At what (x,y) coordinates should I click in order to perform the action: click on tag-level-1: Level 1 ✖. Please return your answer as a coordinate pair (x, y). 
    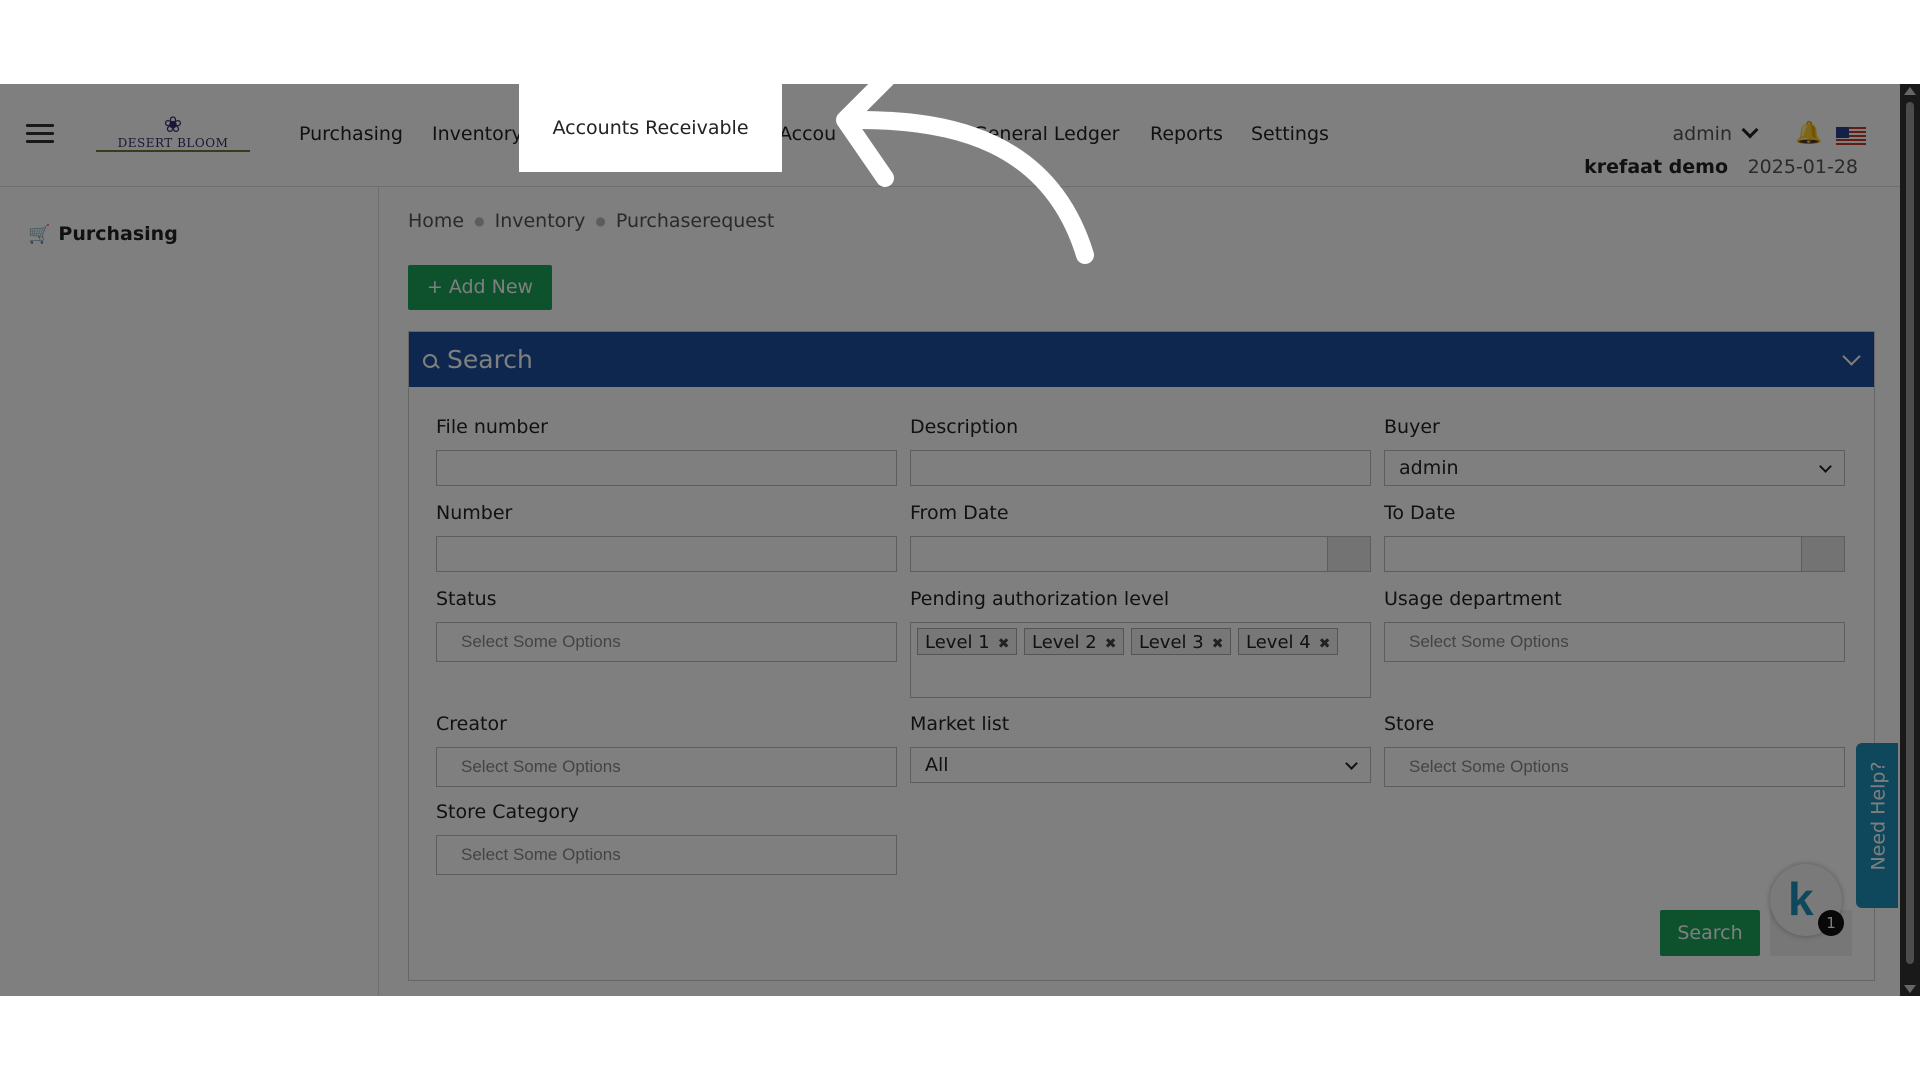
    Looking at the image, I should click on (967, 641).